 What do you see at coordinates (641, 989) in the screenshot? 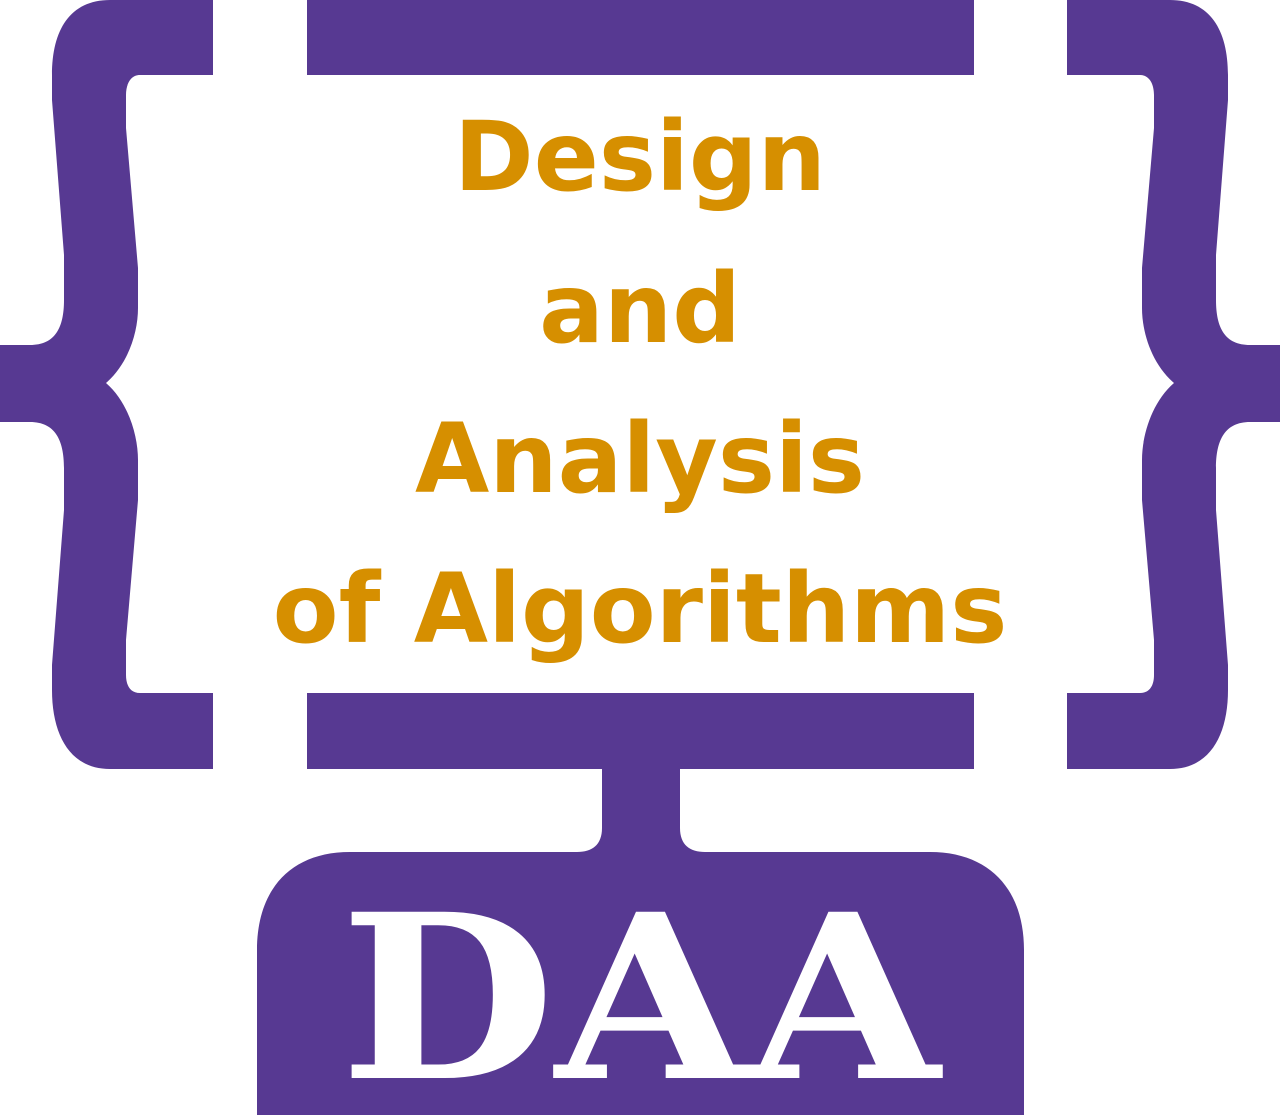
I see `daa-abbreviation: DAA` at bounding box center [641, 989].